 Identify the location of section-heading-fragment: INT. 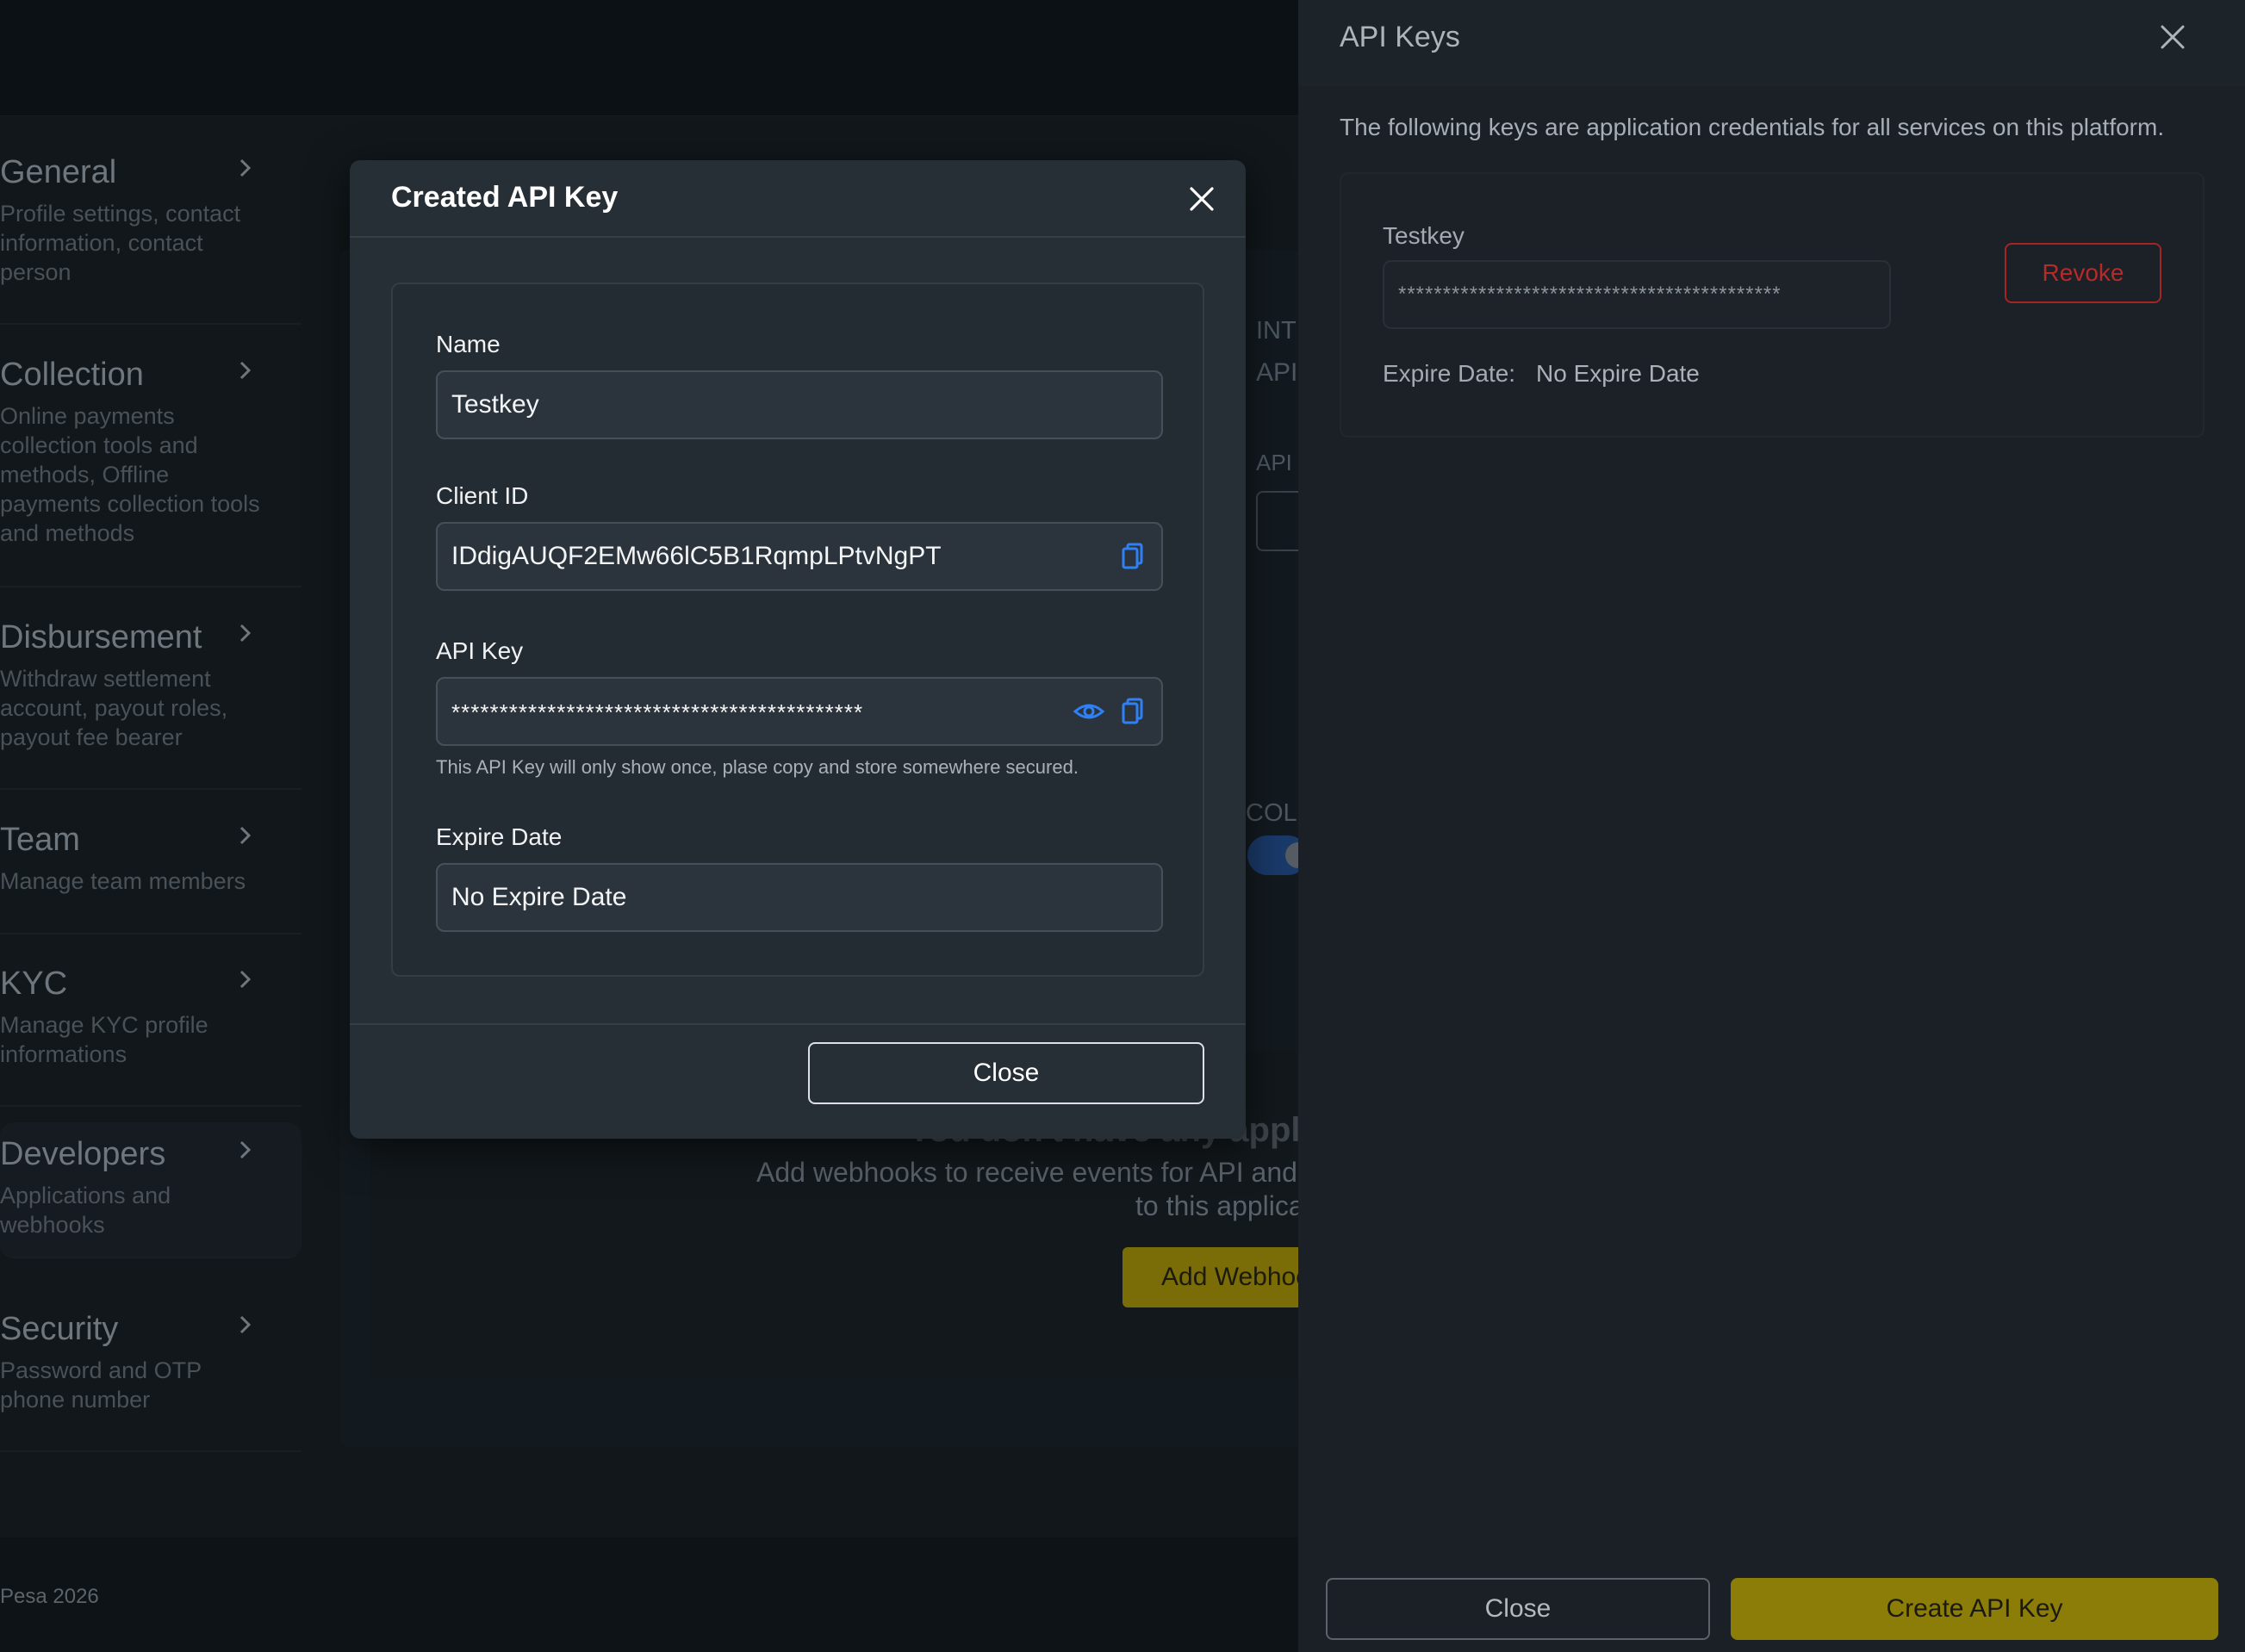
(1276, 331).